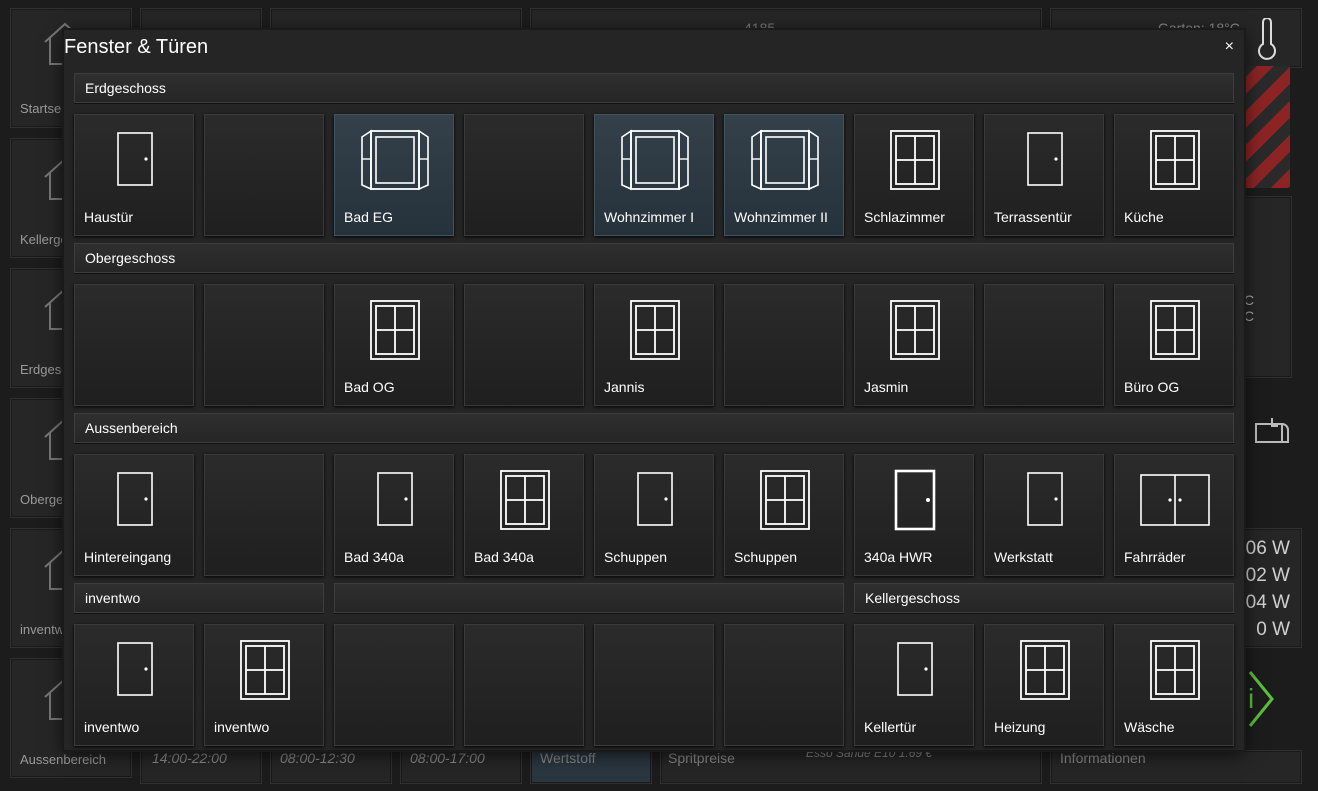 This screenshot has height=791, width=1318. What do you see at coordinates (654, 258) in the screenshot?
I see `group-header-obergeschoss: Obergeschoss` at bounding box center [654, 258].